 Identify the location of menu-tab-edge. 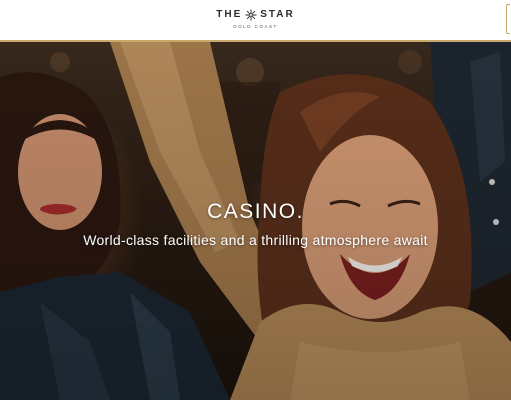
(508, 19).